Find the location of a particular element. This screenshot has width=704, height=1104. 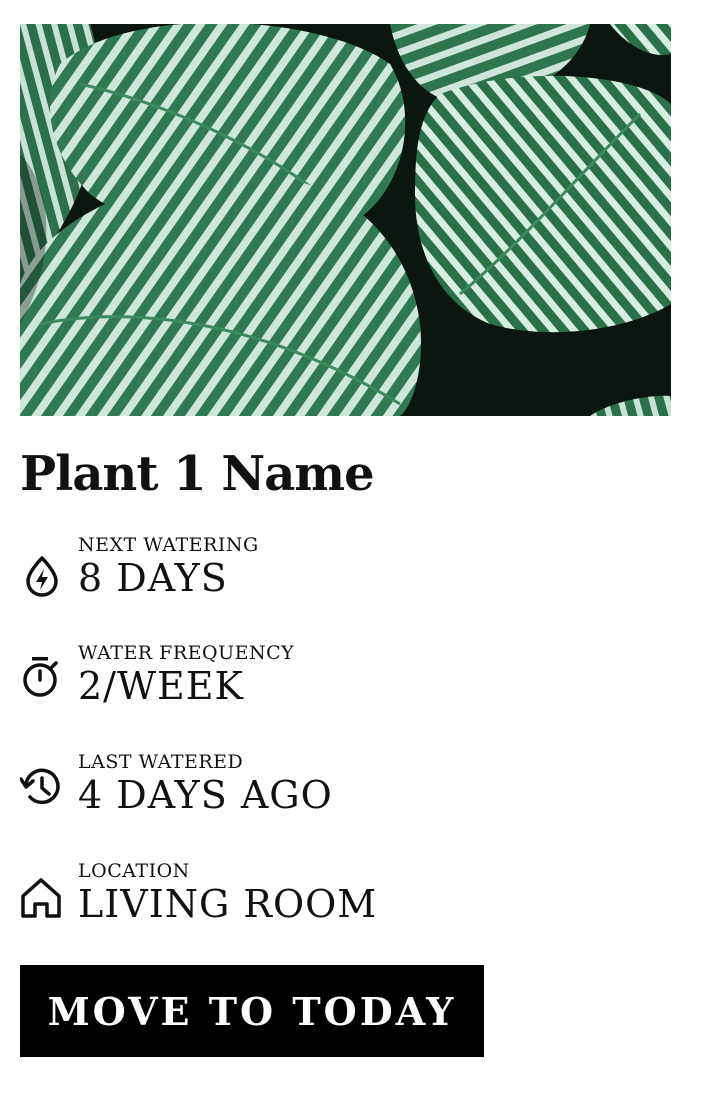

stat-value: 8 DAYS is located at coordinates (153, 578).